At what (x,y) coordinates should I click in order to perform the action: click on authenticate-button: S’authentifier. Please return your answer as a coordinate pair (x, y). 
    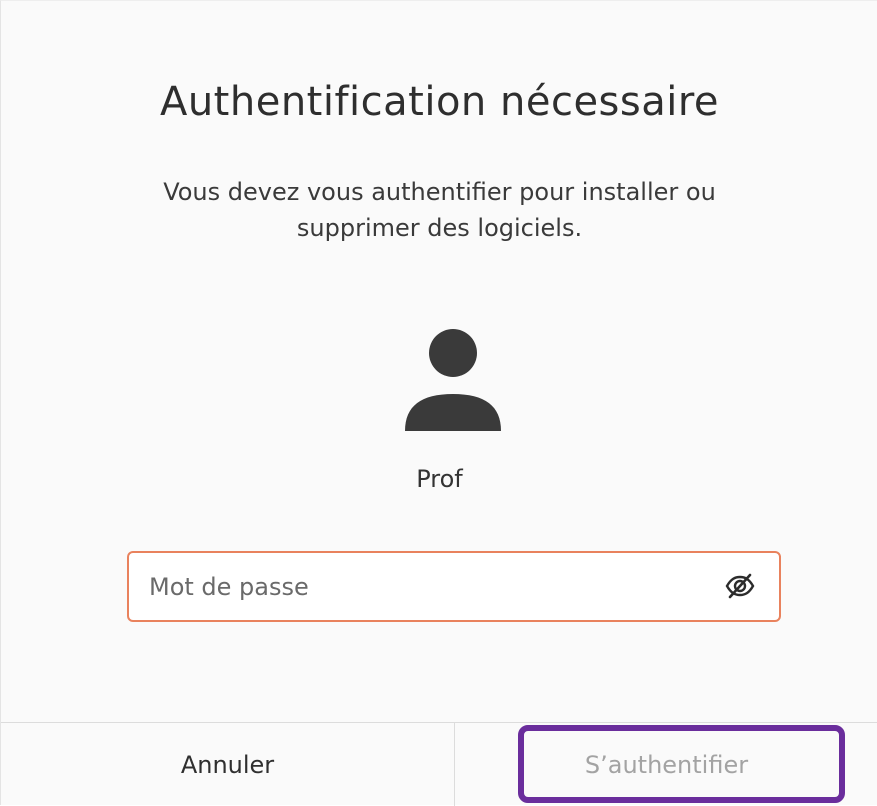
    Looking at the image, I should click on (666, 764).